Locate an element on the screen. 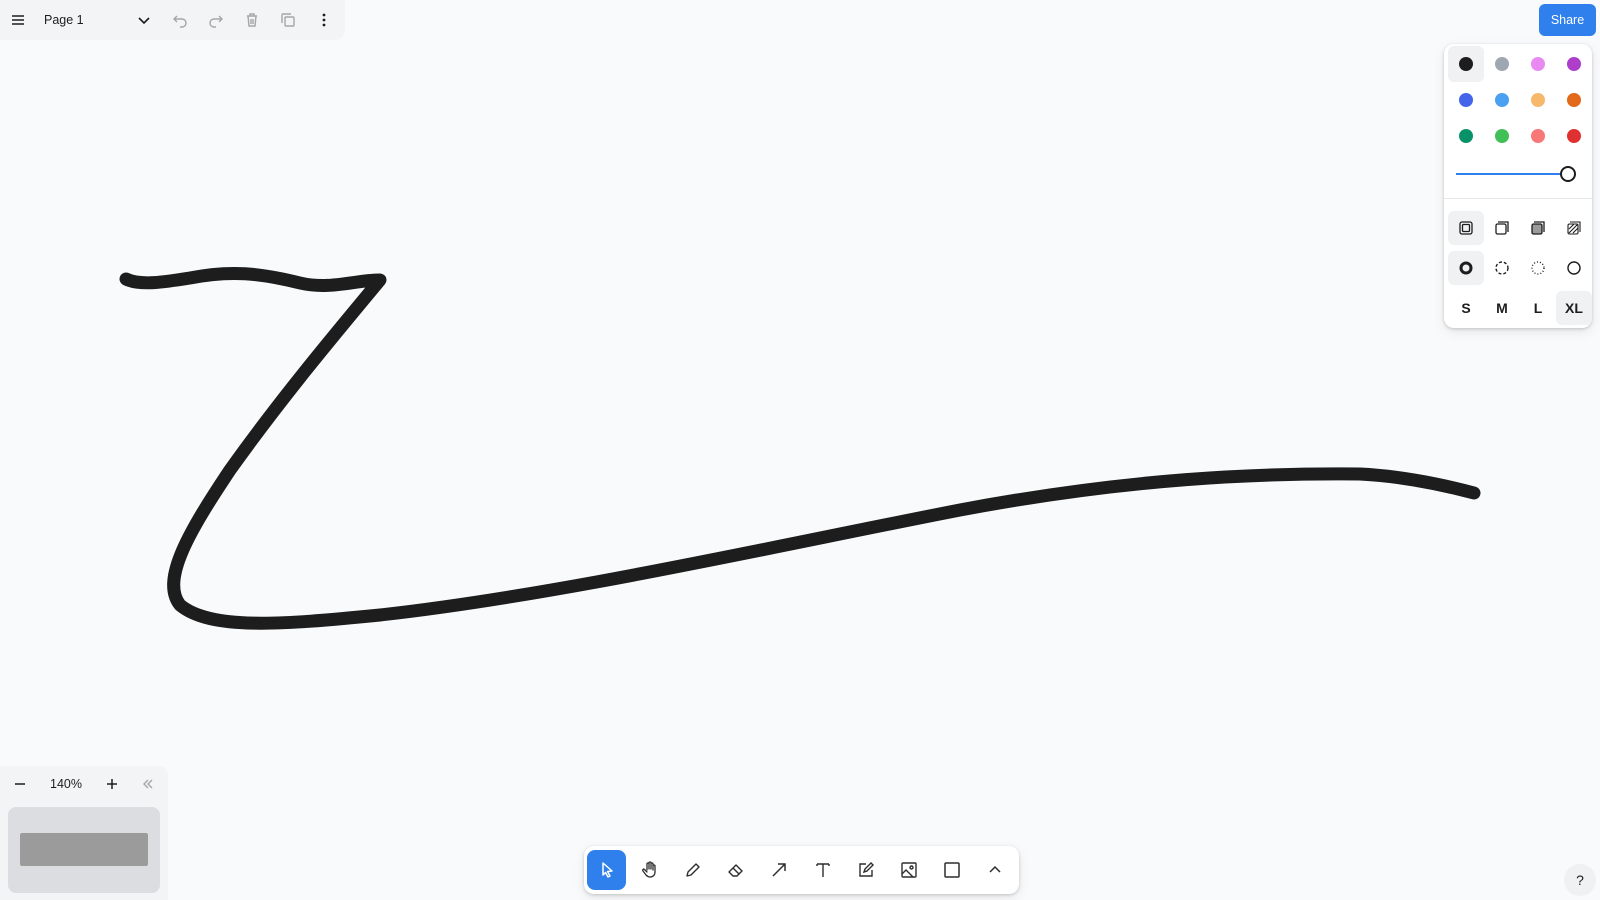  chevrons-left-icon is located at coordinates (148, 784).